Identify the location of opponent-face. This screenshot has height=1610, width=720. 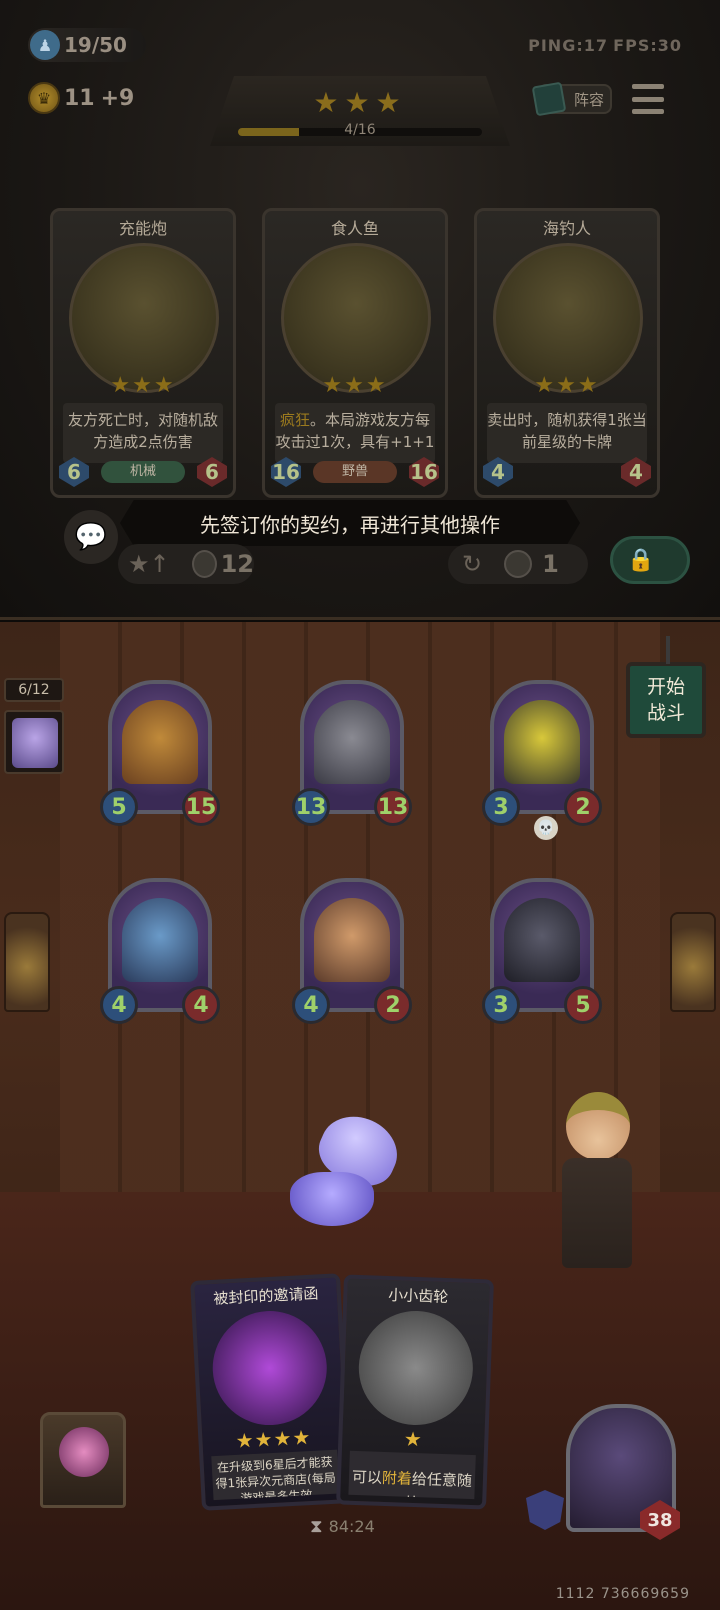
(35, 743).